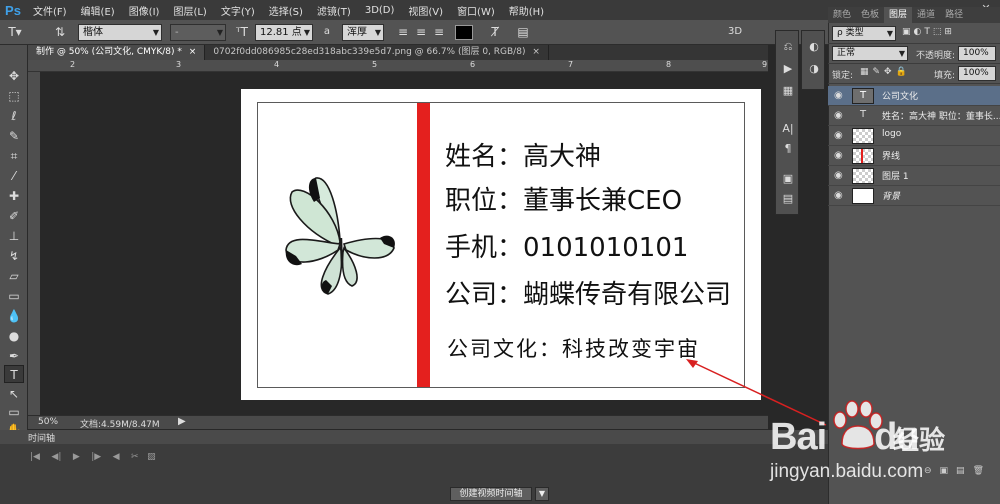 The width and height of the screenshot is (1000, 504). What do you see at coordinates (523, 32) in the screenshot?
I see `character-panel-icon: ▤` at bounding box center [523, 32].